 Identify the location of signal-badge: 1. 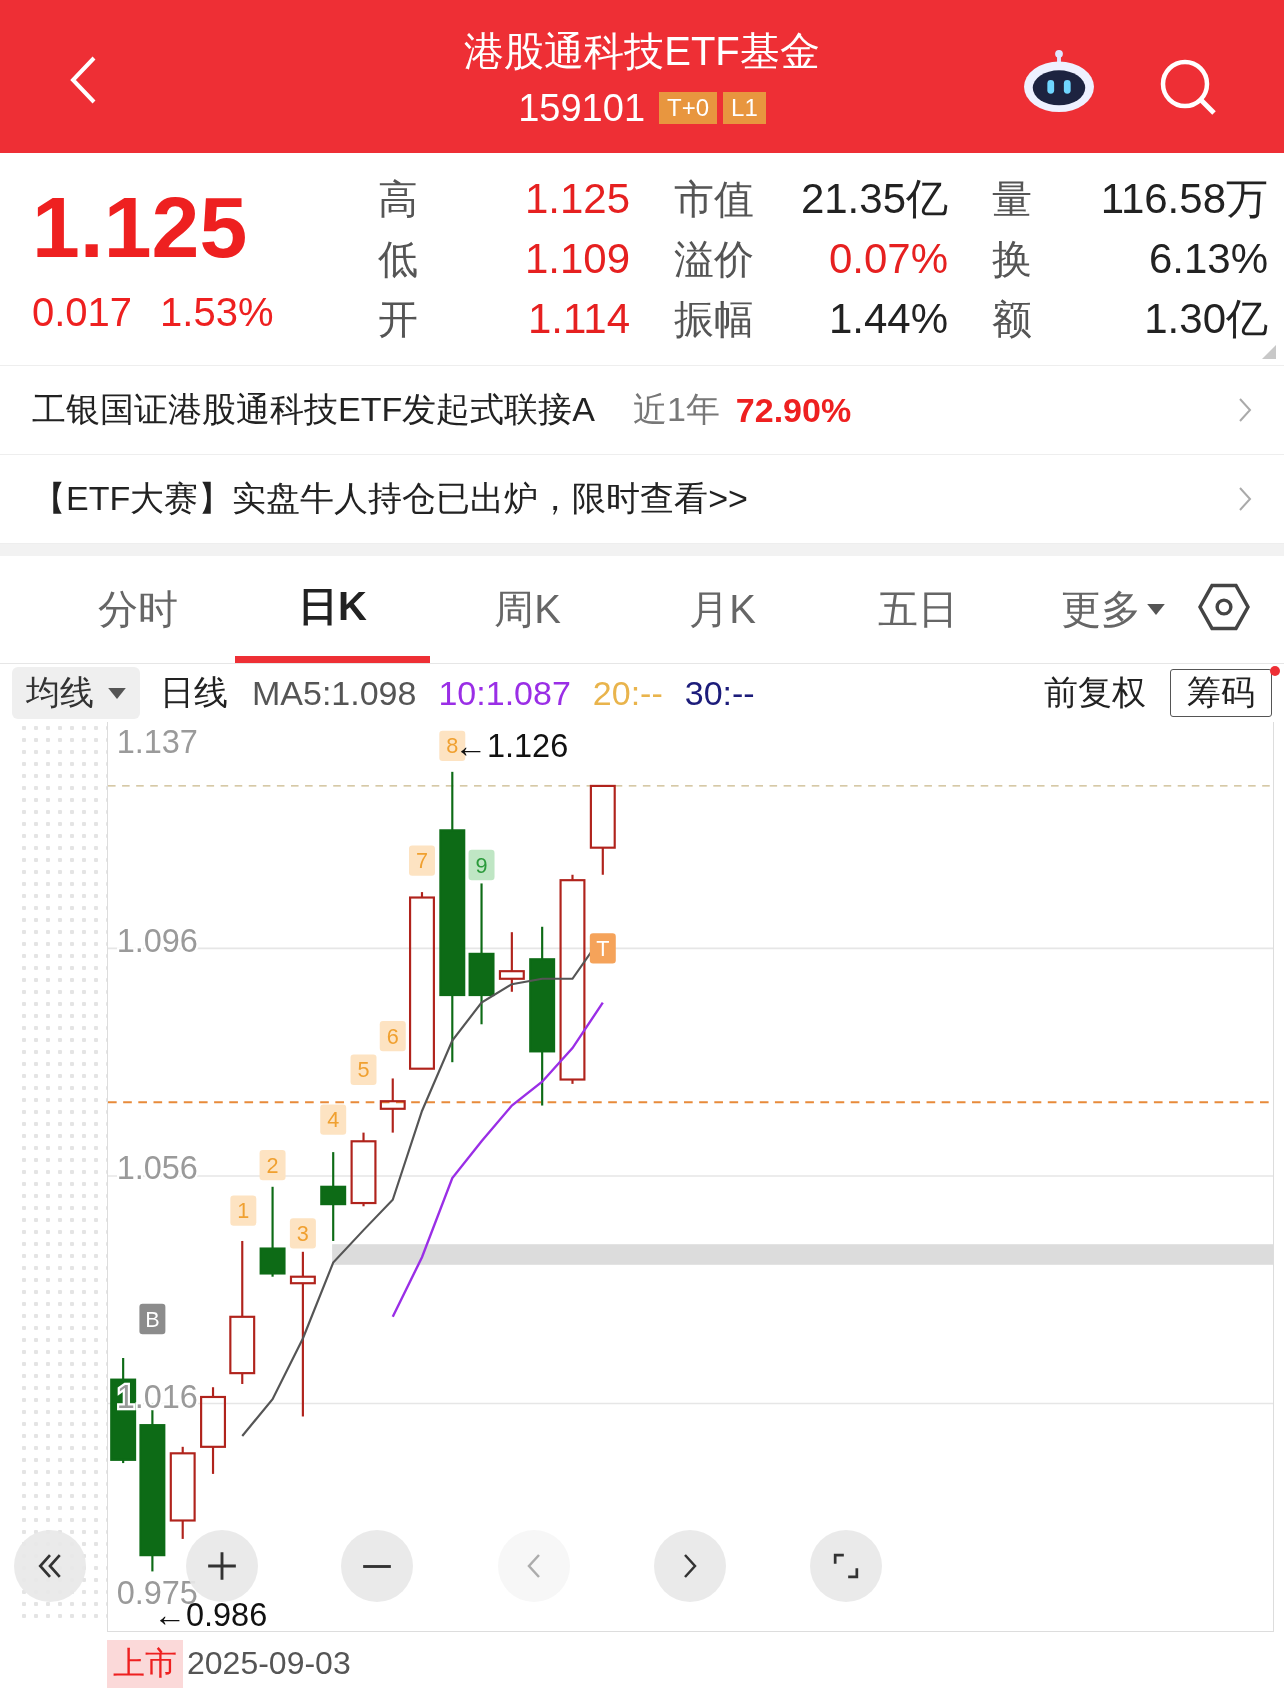
(243, 1210).